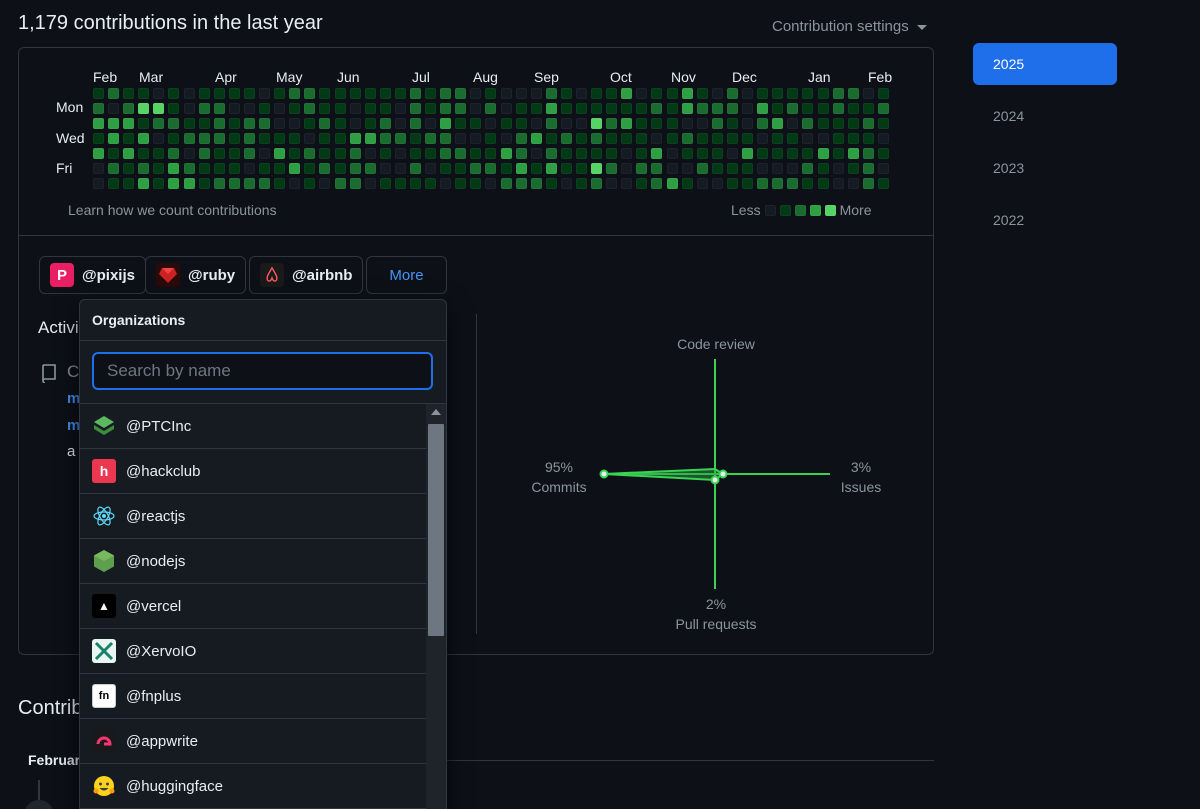 The width and height of the screenshot is (1200, 809). I want to click on org-item-xervoio: @XervoIO, so click(253, 651).